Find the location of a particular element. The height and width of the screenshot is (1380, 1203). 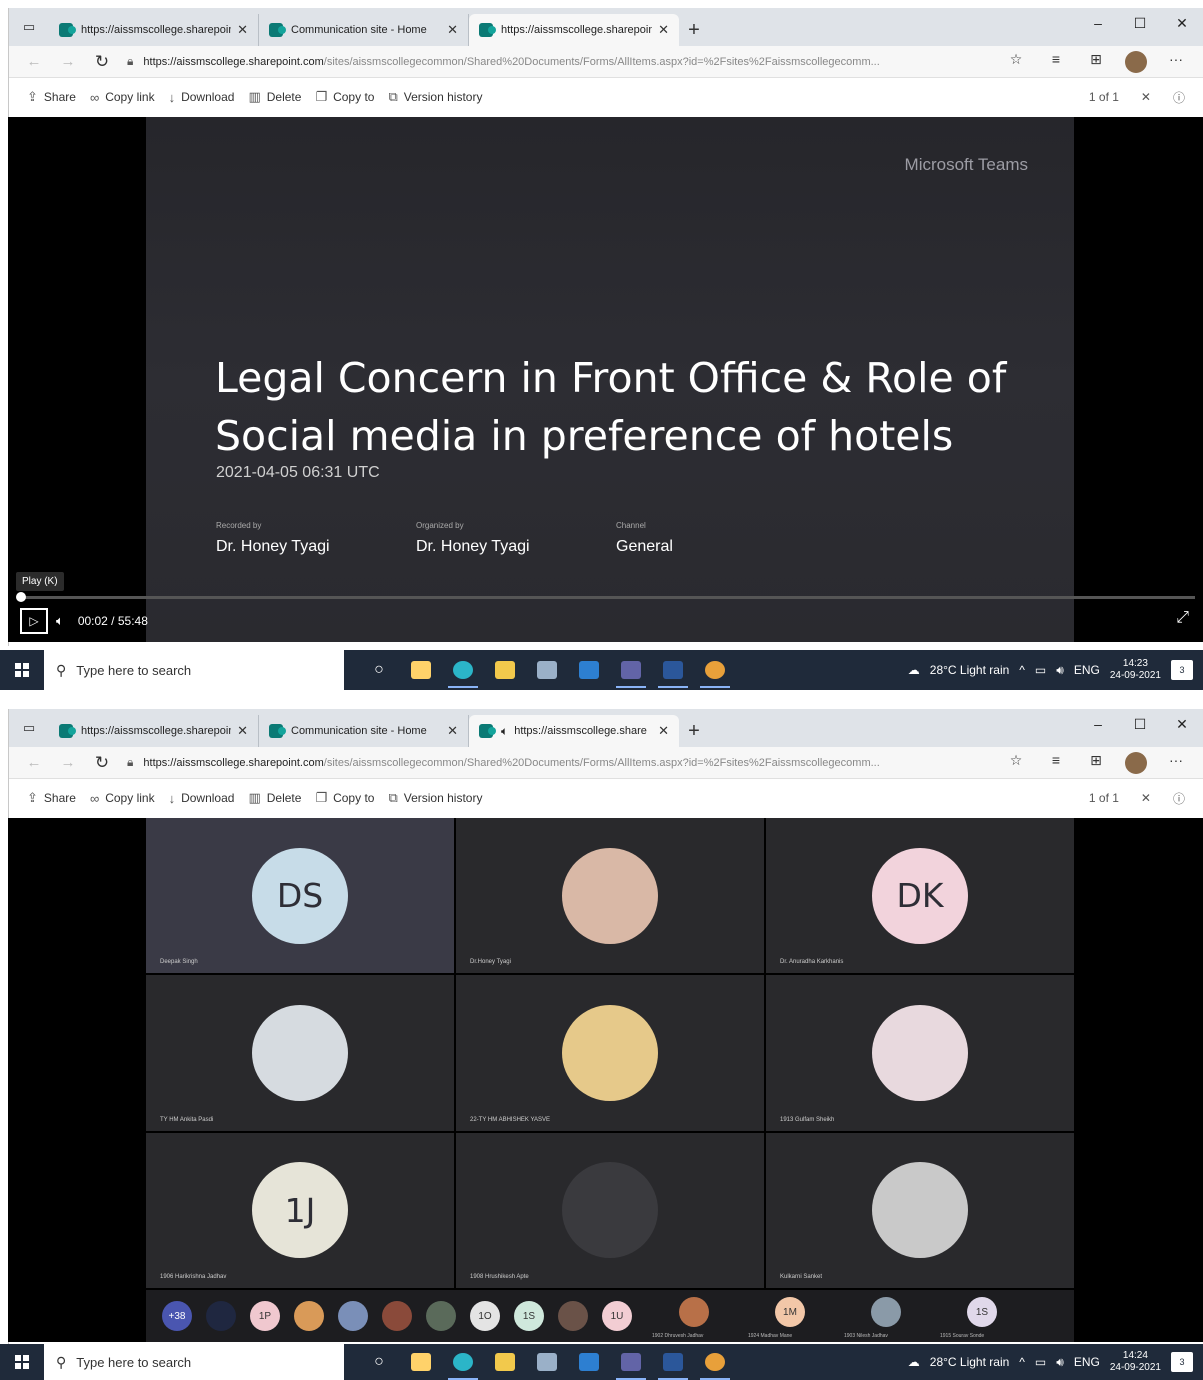

tab-audio-icon: 🔈︎ is located at coordinates (504, 731).